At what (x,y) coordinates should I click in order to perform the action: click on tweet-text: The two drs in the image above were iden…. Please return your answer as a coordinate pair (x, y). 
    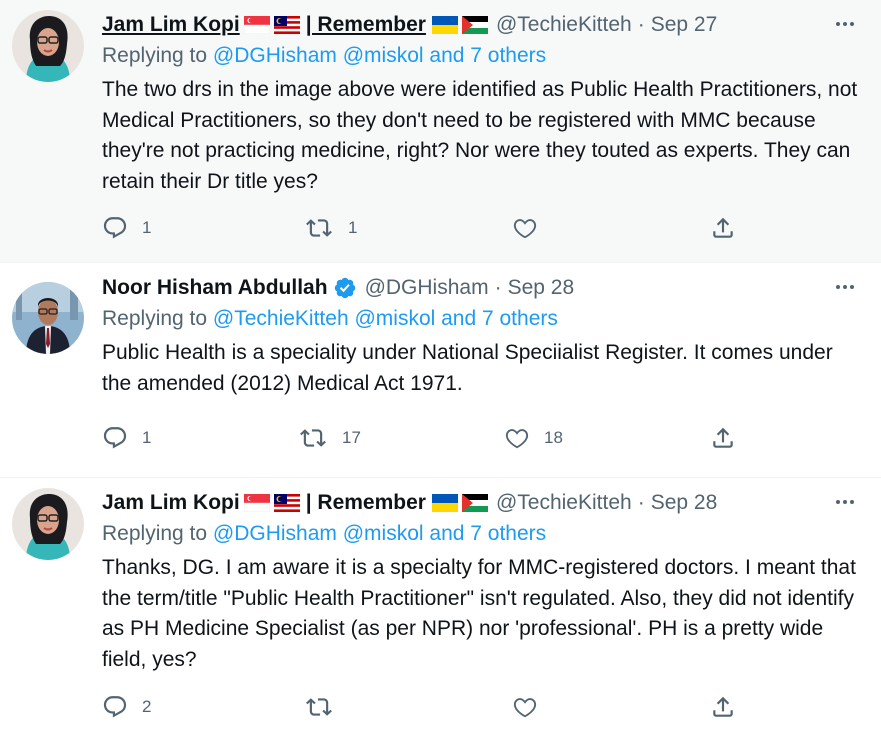
    Looking at the image, I should click on (480, 135).